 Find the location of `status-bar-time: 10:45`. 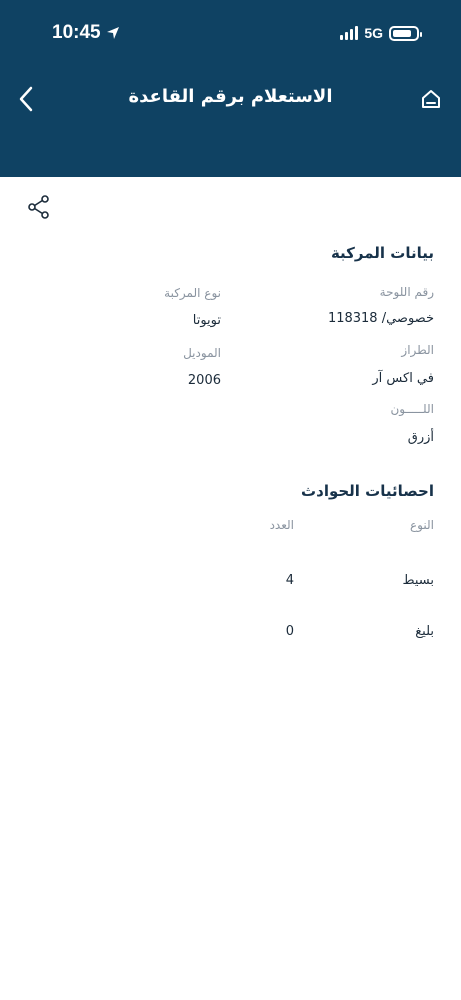

status-bar-time: 10:45 is located at coordinates (86, 33).